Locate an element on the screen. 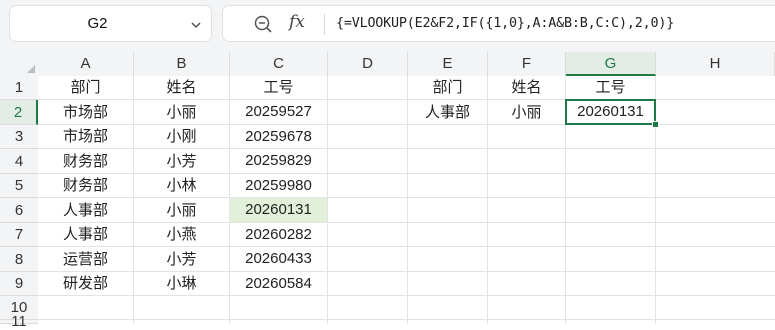  cell-g1: 工号 is located at coordinates (610, 87).